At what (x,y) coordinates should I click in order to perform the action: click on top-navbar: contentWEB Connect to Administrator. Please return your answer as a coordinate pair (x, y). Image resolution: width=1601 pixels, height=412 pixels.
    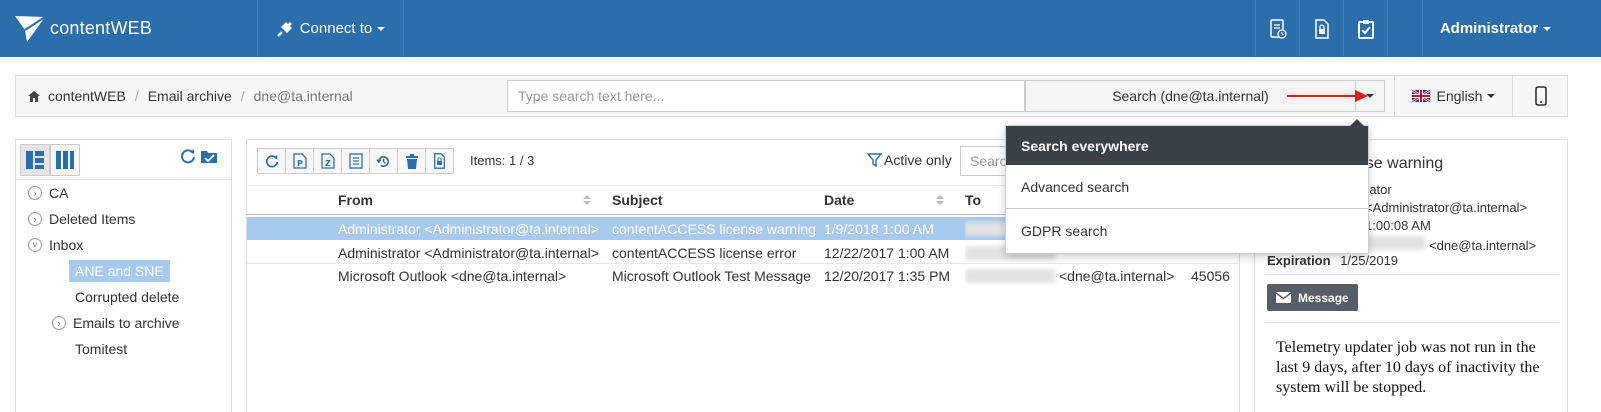
    Looking at the image, I should click on (800, 28).